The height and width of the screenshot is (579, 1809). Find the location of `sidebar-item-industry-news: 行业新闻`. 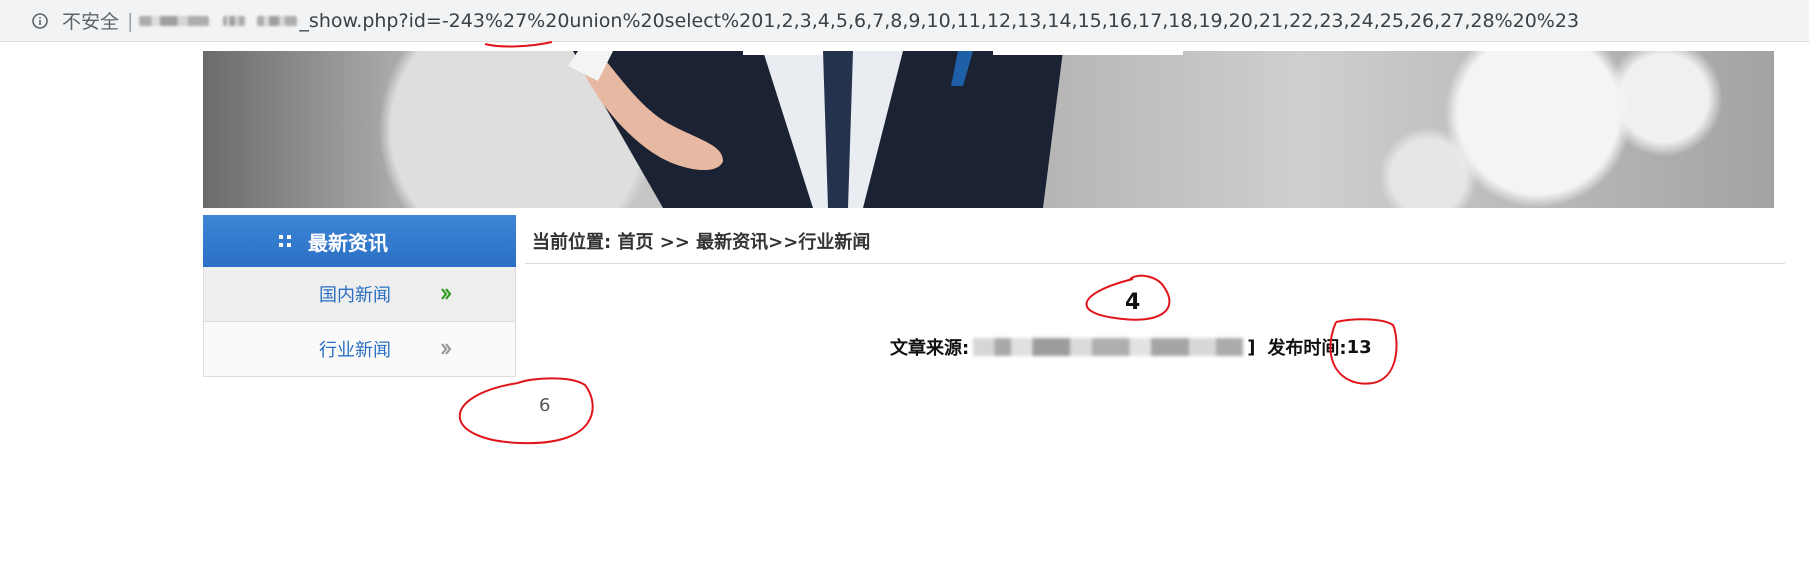

sidebar-item-industry-news: 行业新闻 is located at coordinates (359, 349).